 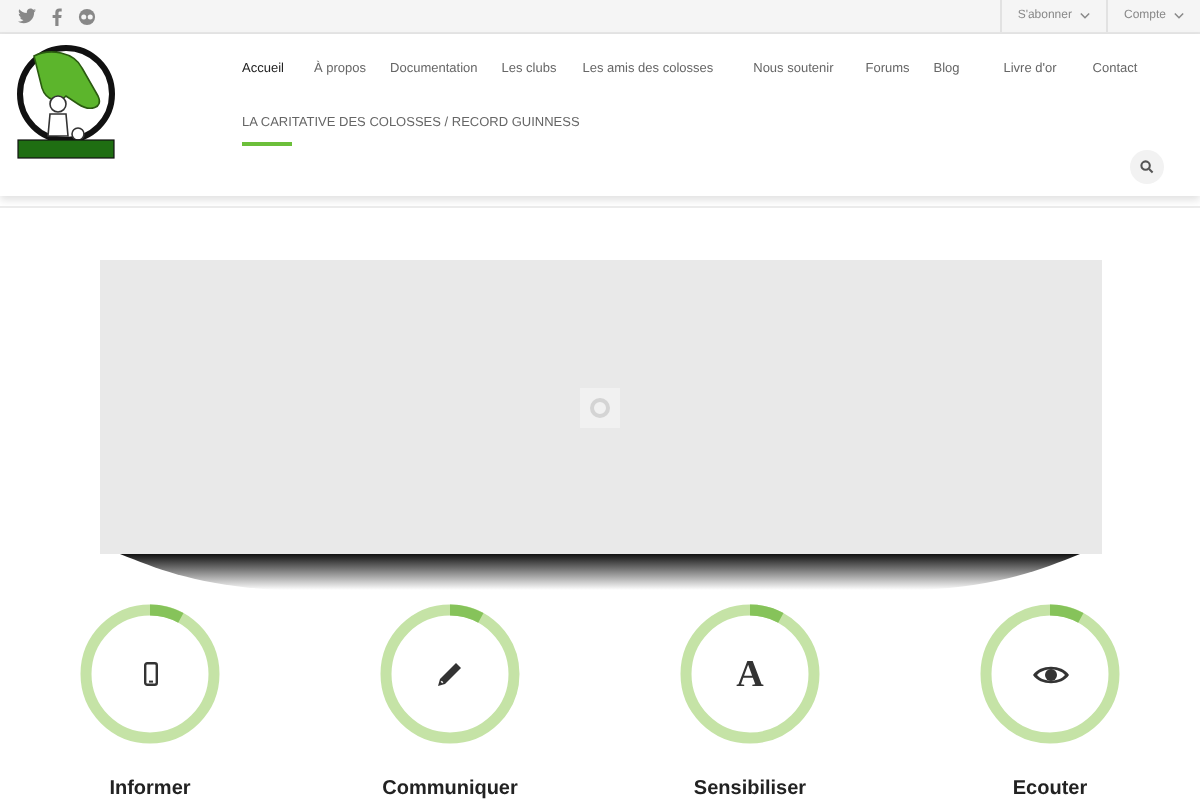 I want to click on logo-drawing, so click(x=66, y=102).